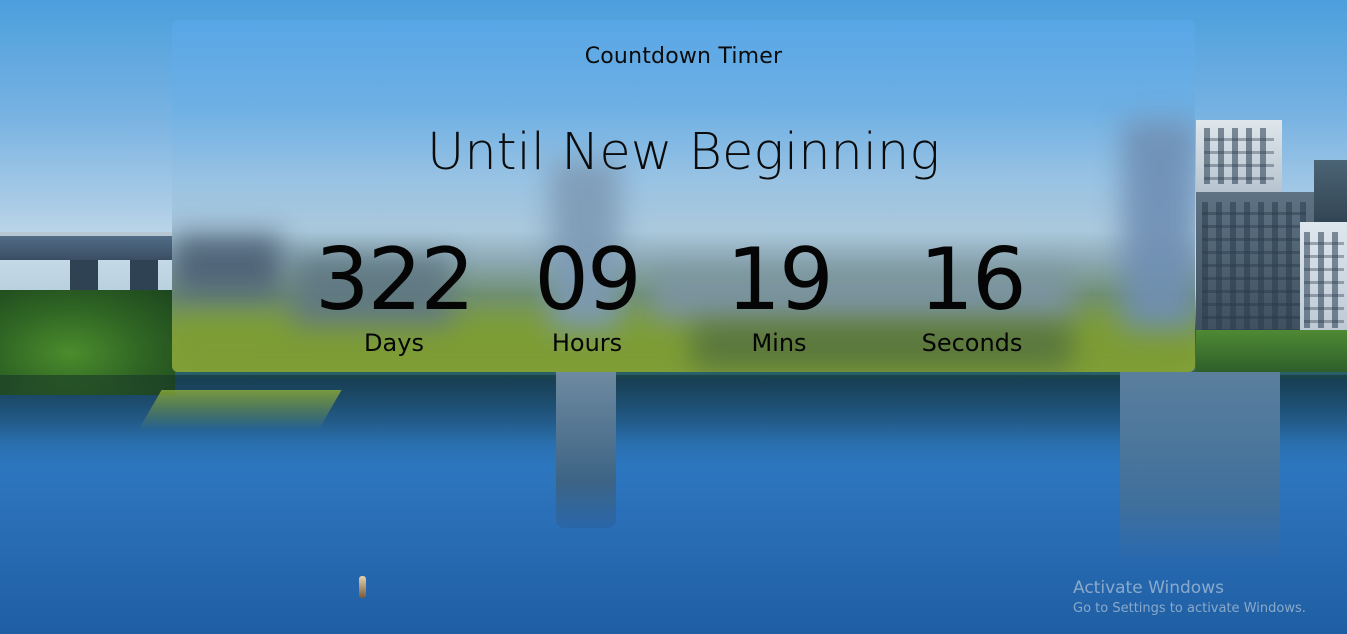  Describe the element at coordinates (683, 152) in the screenshot. I see `countdown-headline: Until New Beginning` at that location.